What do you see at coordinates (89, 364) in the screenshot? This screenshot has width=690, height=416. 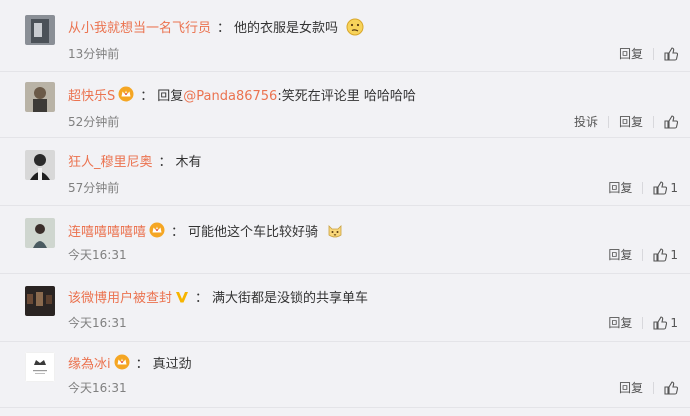 I see `user-name: 缘為冰i` at bounding box center [89, 364].